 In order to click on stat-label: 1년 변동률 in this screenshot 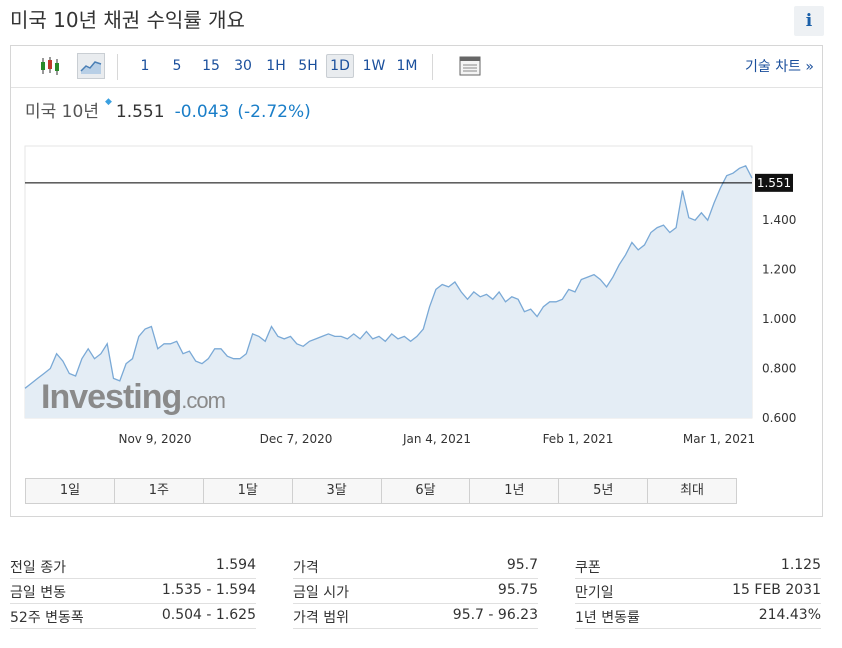, I will do `click(607, 618)`.